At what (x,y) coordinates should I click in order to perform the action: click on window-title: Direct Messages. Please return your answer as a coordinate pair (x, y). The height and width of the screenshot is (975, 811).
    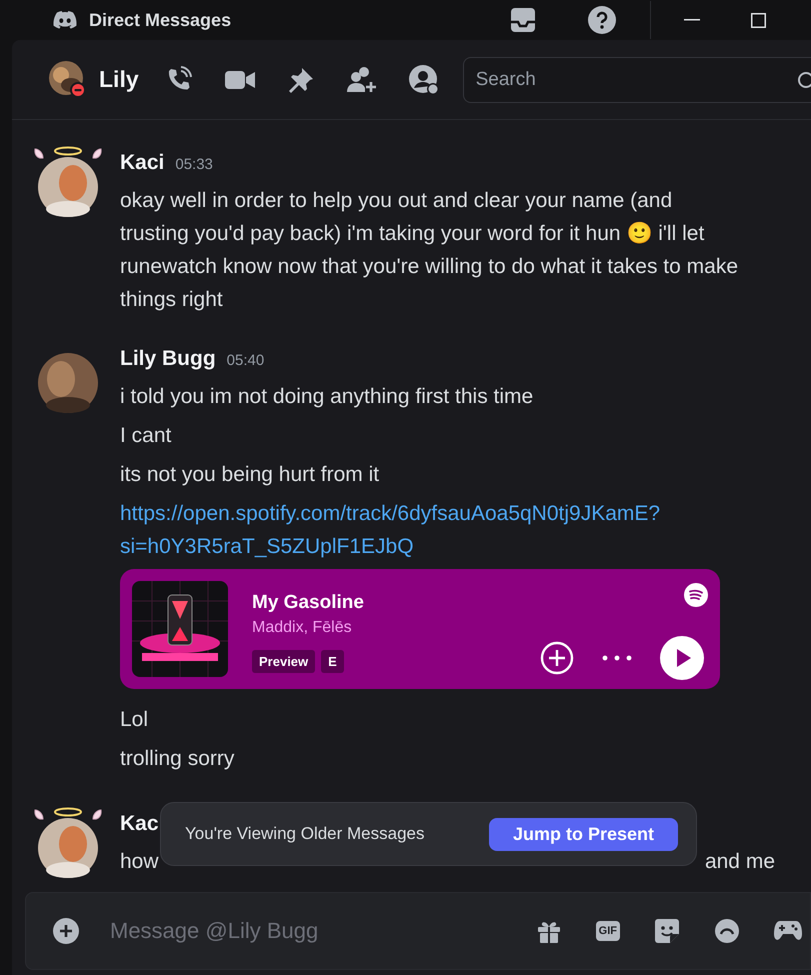
    Looking at the image, I should click on (160, 20).